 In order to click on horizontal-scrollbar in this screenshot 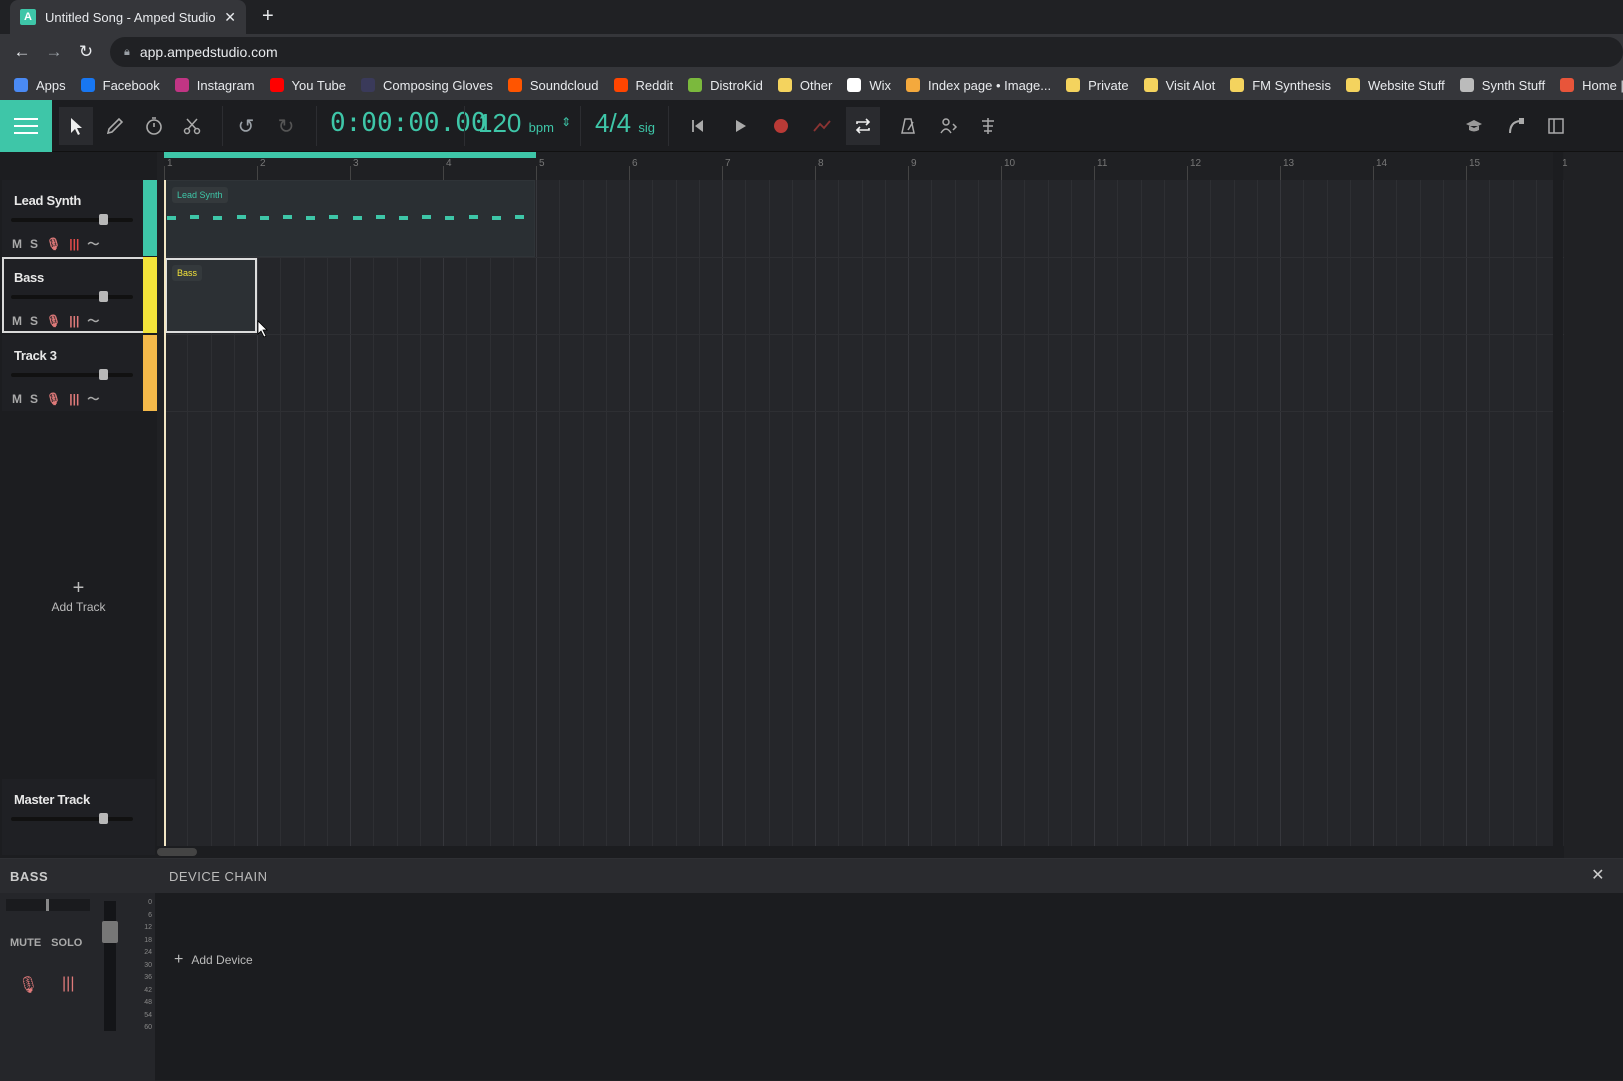, I will do `click(860, 852)`.